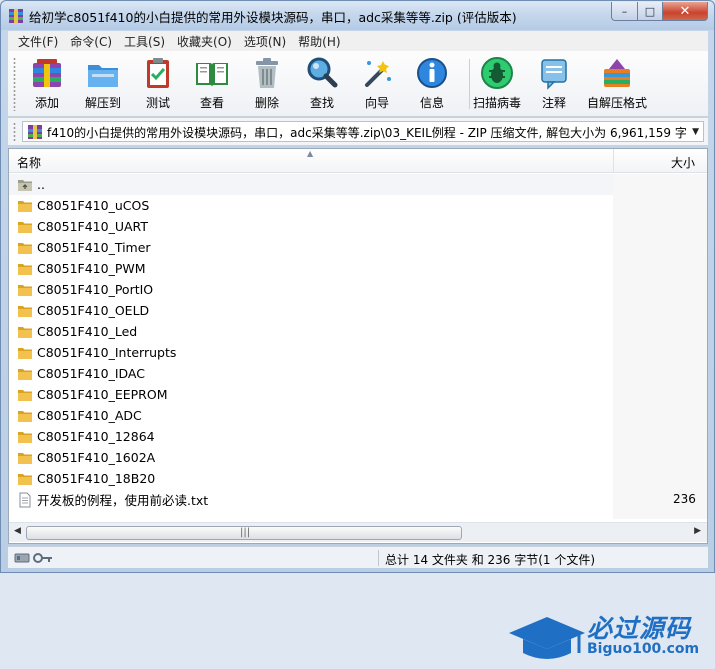 The height and width of the screenshot is (669, 715). Describe the element at coordinates (265, 41) in the screenshot. I see `menu-options: 选项(N)` at that location.